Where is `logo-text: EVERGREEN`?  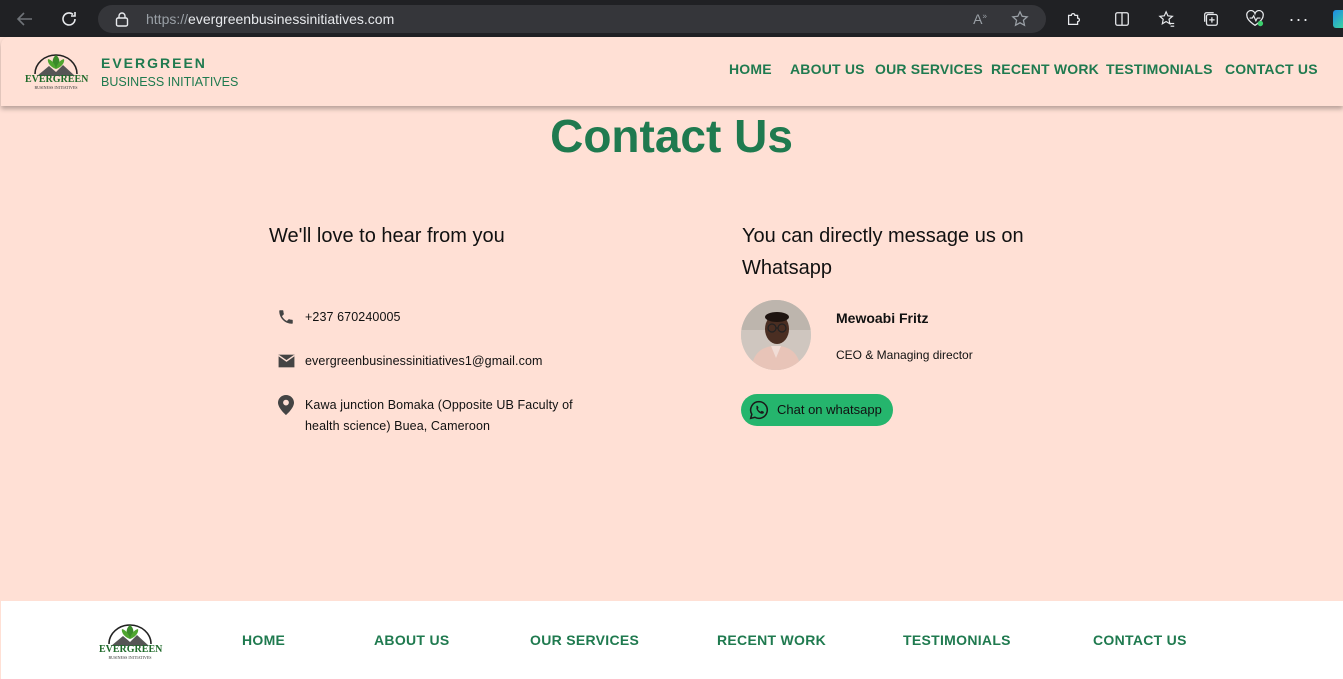 logo-text: EVERGREEN is located at coordinates (57, 79).